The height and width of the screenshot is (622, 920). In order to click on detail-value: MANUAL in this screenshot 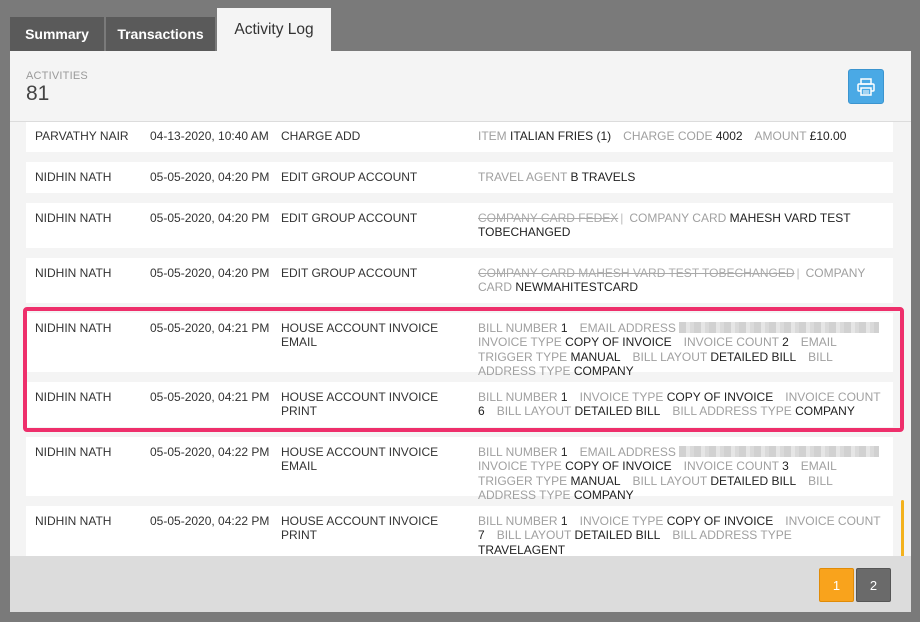, I will do `click(595, 356)`.